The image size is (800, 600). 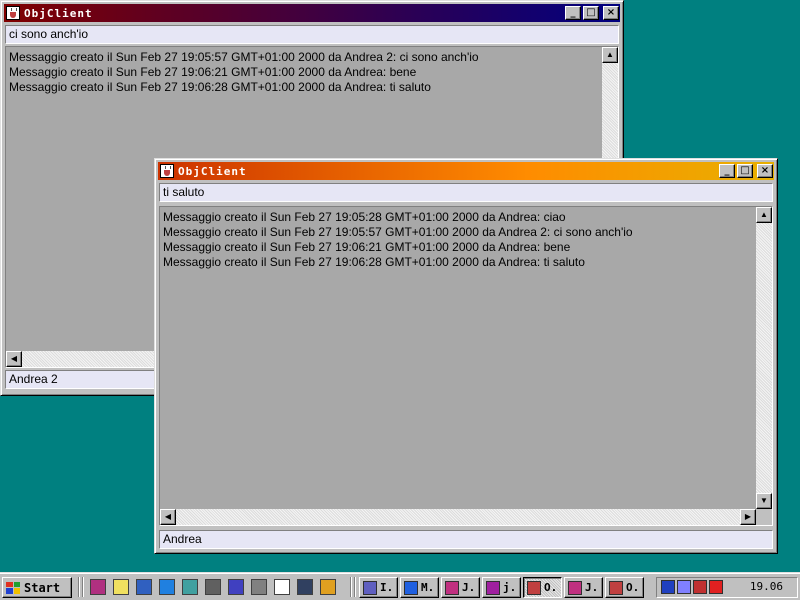 I want to click on task-button: I., so click(x=378, y=587).